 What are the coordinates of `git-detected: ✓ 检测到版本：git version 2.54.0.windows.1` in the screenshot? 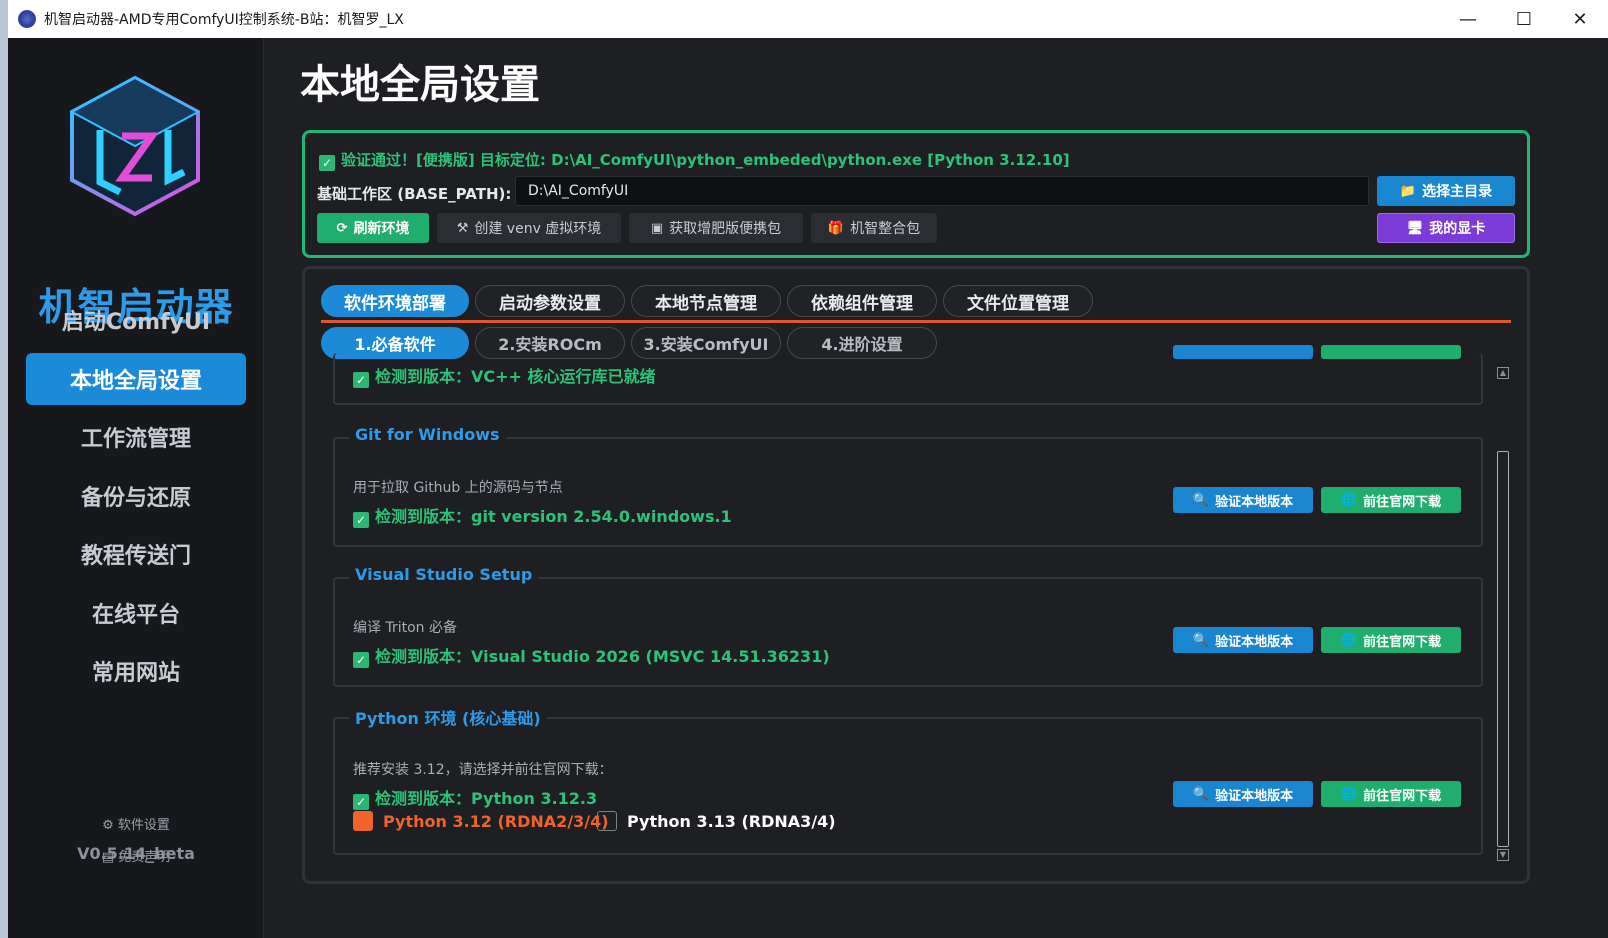 It's located at (542, 515).